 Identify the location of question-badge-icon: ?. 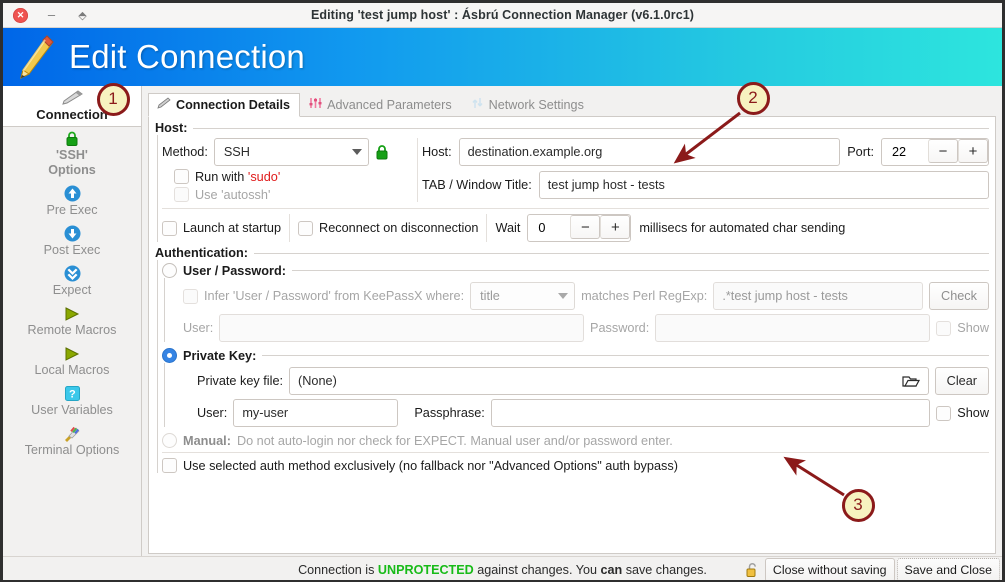
(72, 393).